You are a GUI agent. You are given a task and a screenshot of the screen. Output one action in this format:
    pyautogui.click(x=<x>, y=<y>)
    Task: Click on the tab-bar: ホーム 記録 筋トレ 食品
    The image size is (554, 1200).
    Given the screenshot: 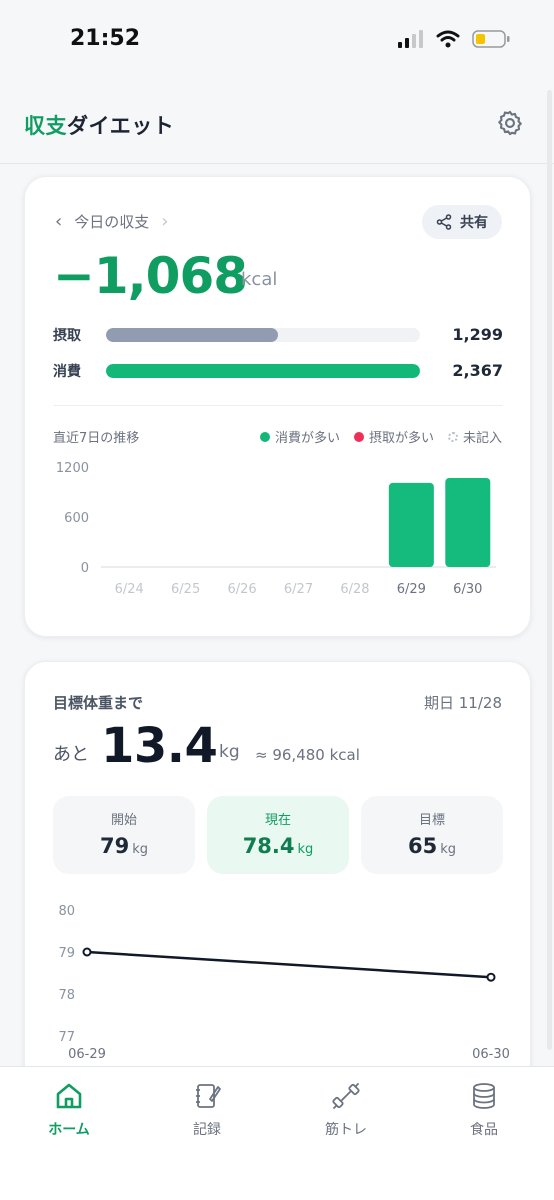 What is the action you would take?
    pyautogui.click(x=277, y=1133)
    